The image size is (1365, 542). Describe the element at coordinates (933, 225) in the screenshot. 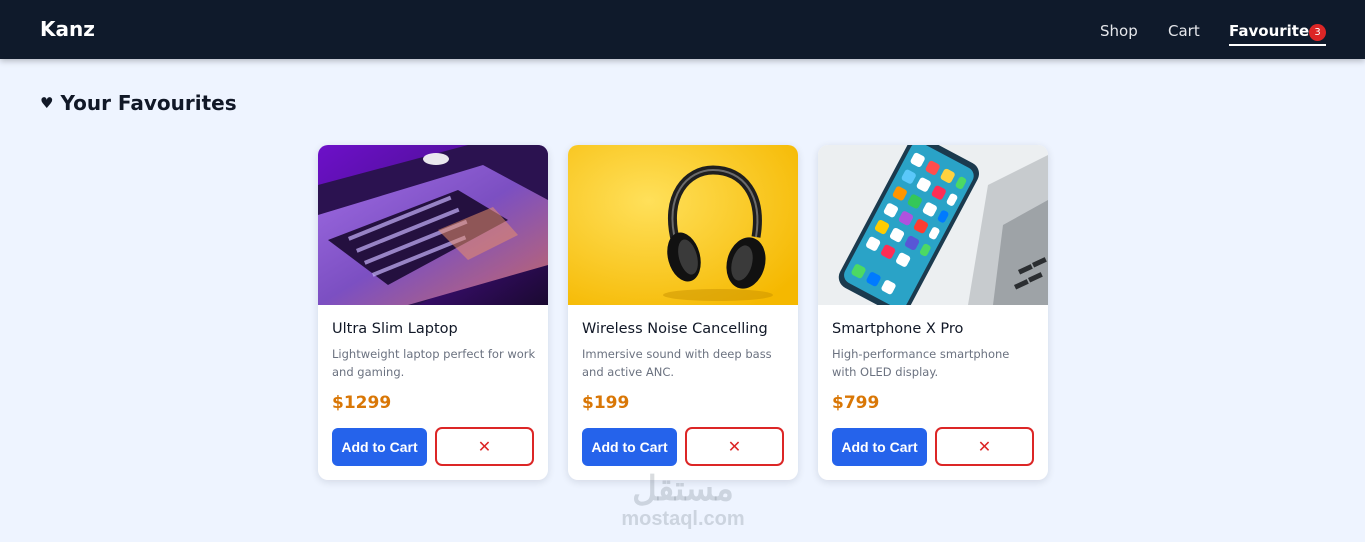

I see `smartphone-image` at that location.